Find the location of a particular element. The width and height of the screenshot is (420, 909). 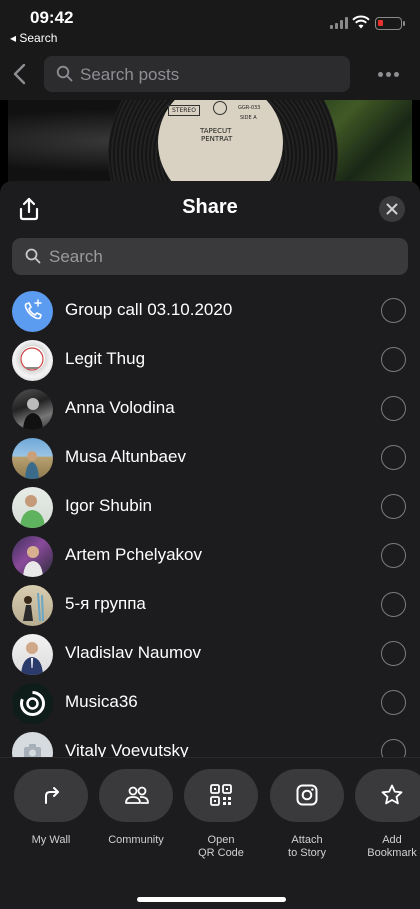

phone-icon is located at coordinates (32, 311).